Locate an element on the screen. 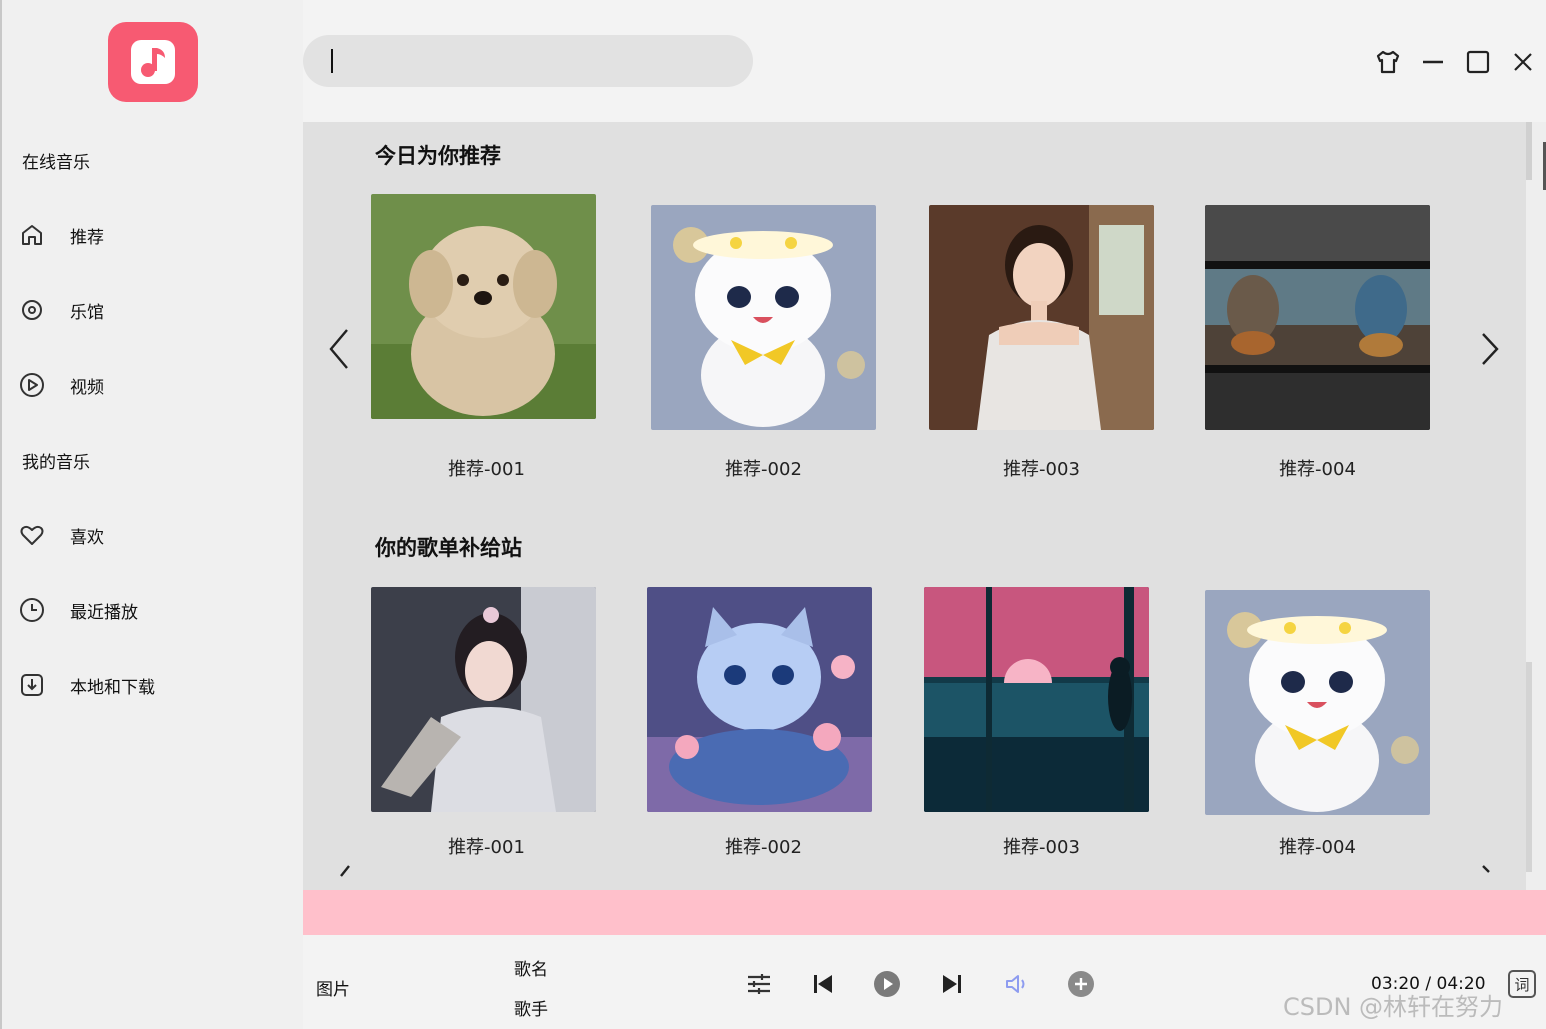  next-icon is located at coordinates (952, 984).